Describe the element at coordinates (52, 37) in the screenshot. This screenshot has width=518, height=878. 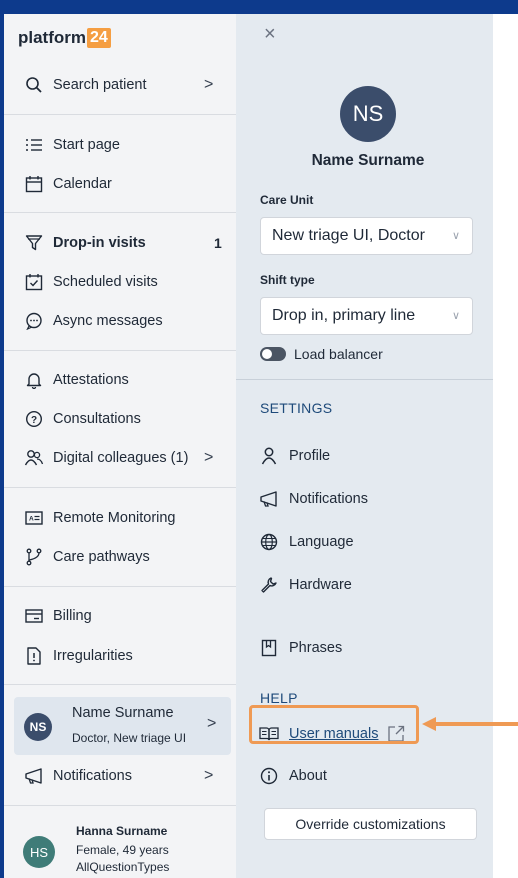
I see `logo-text: platform` at that location.